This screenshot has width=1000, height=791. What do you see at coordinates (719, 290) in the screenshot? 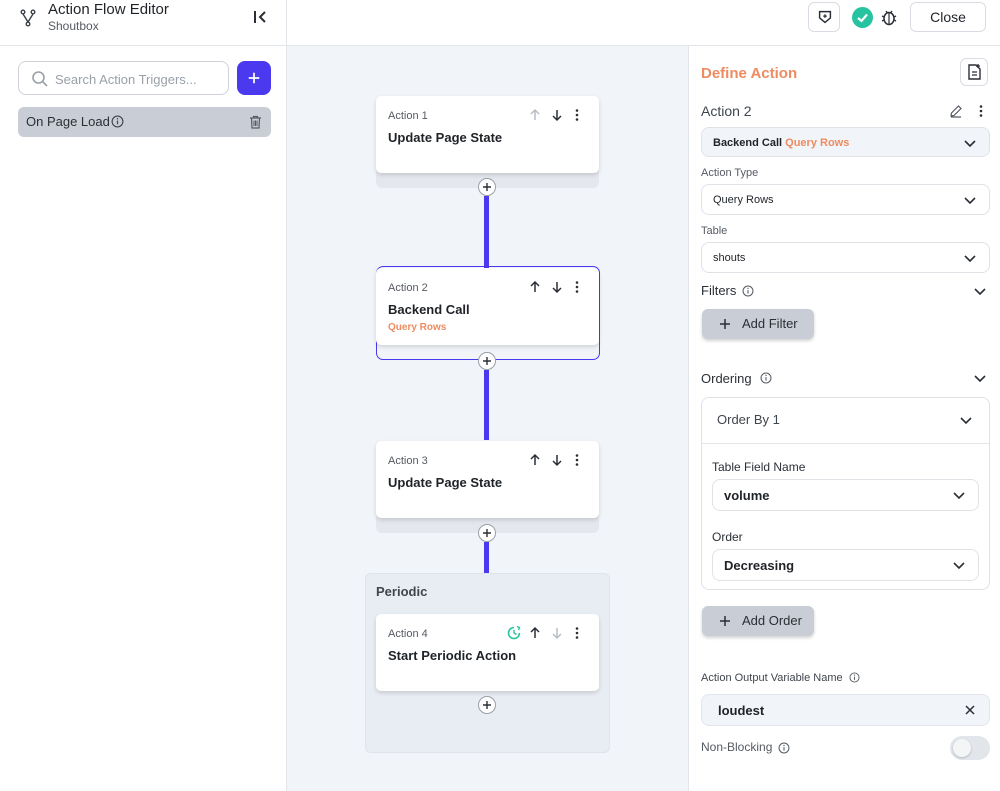
I see `filters-label: Filters` at bounding box center [719, 290].